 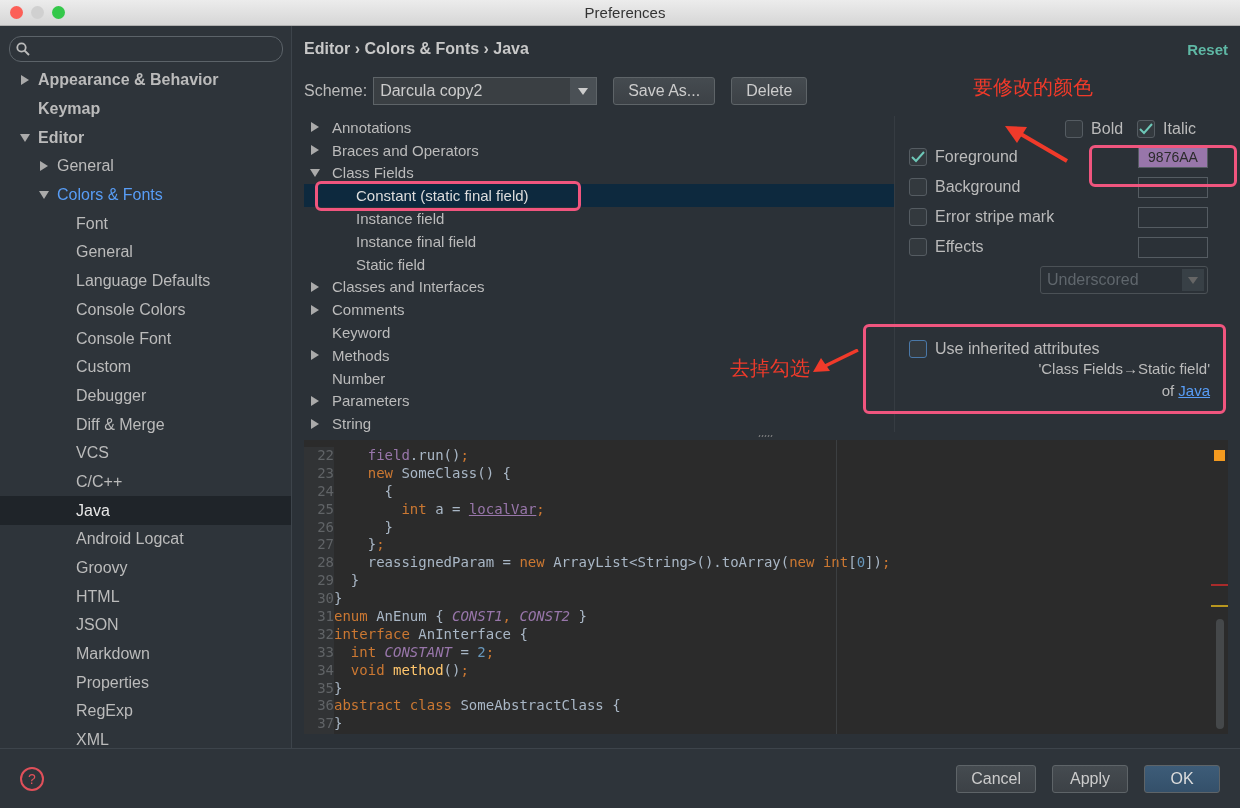 What do you see at coordinates (1090, 778) in the screenshot?
I see `dialog-button: Apply` at bounding box center [1090, 778].